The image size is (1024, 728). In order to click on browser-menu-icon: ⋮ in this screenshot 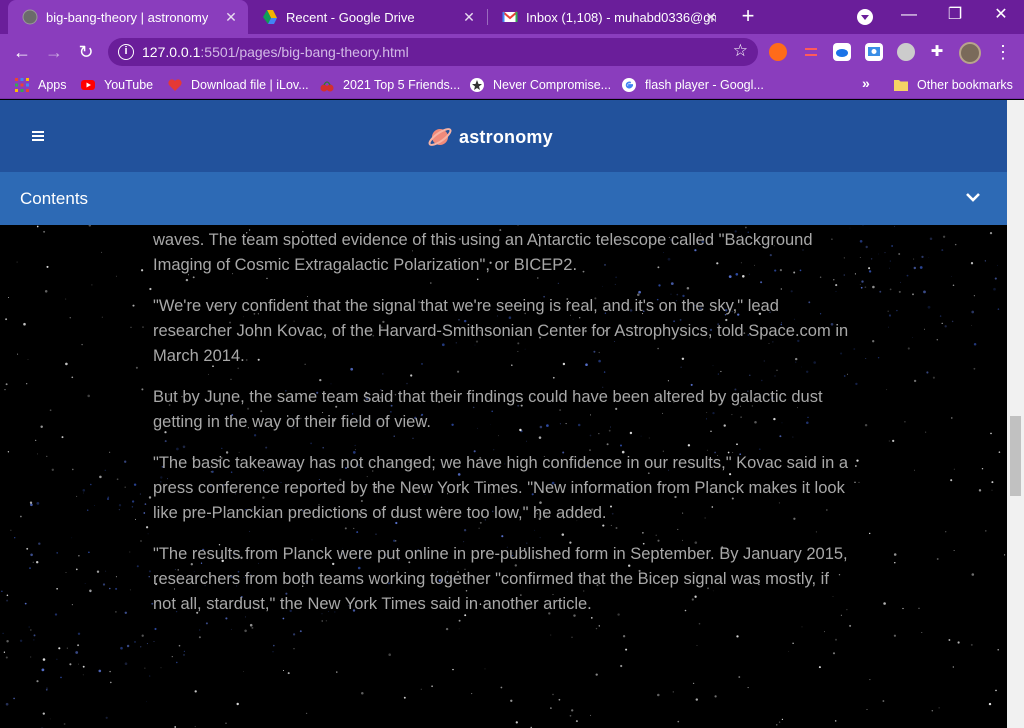, I will do `click(1003, 52)`.